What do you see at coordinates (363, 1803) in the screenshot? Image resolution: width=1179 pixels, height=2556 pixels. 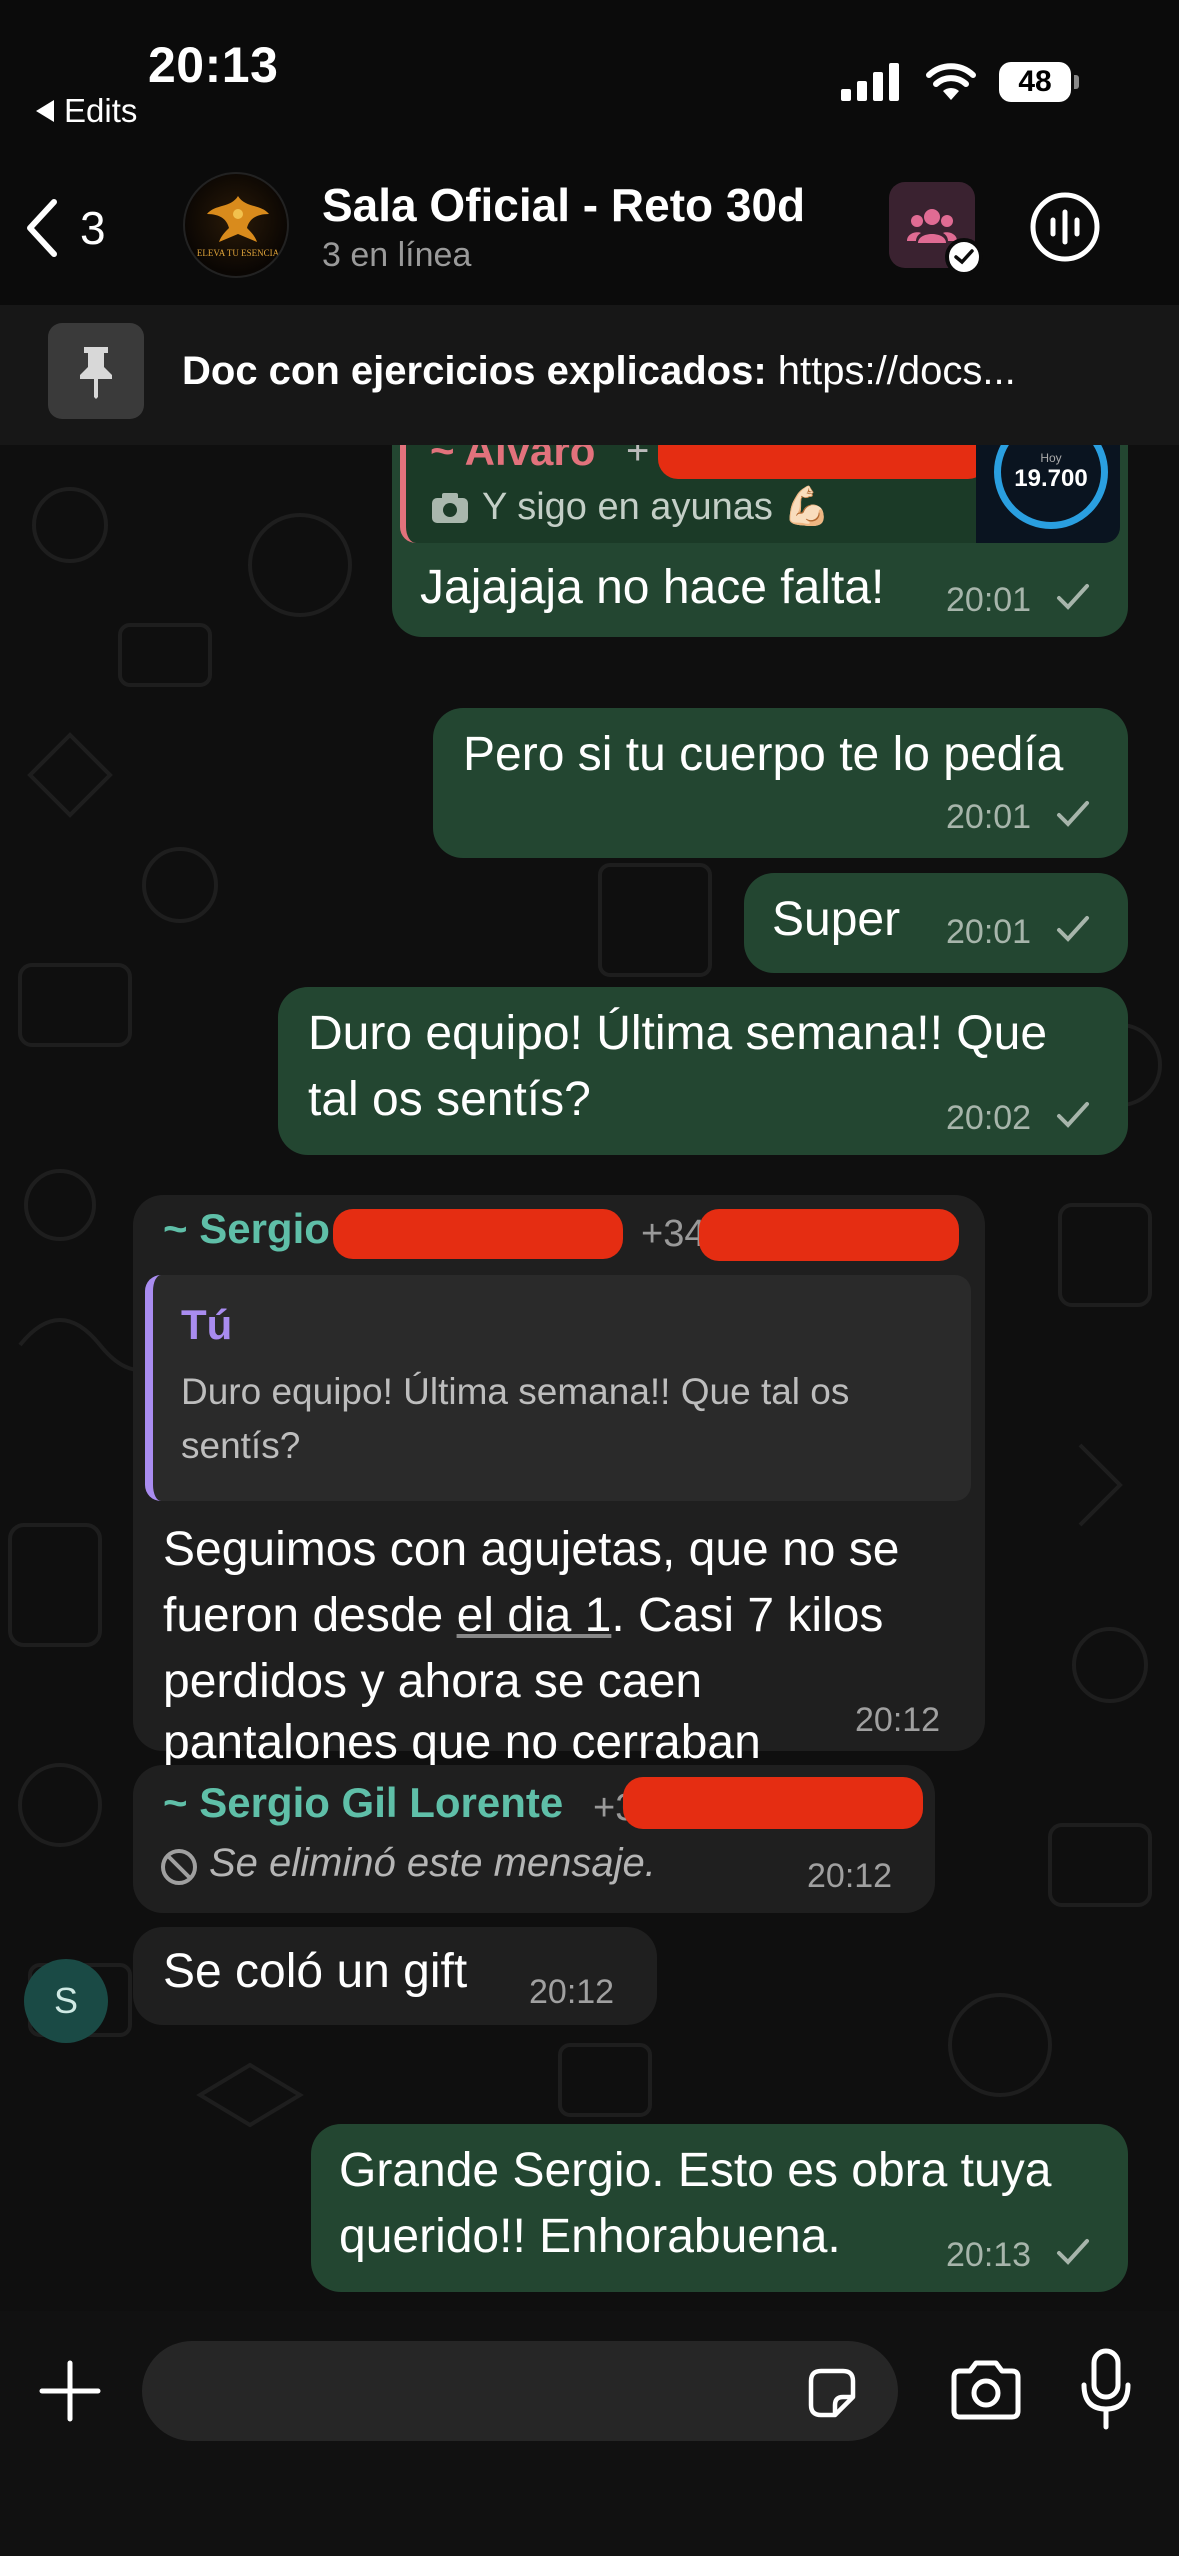 I see `sender-name: ~ Sergio Gil Lorente` at bounding box center [363, 1803].